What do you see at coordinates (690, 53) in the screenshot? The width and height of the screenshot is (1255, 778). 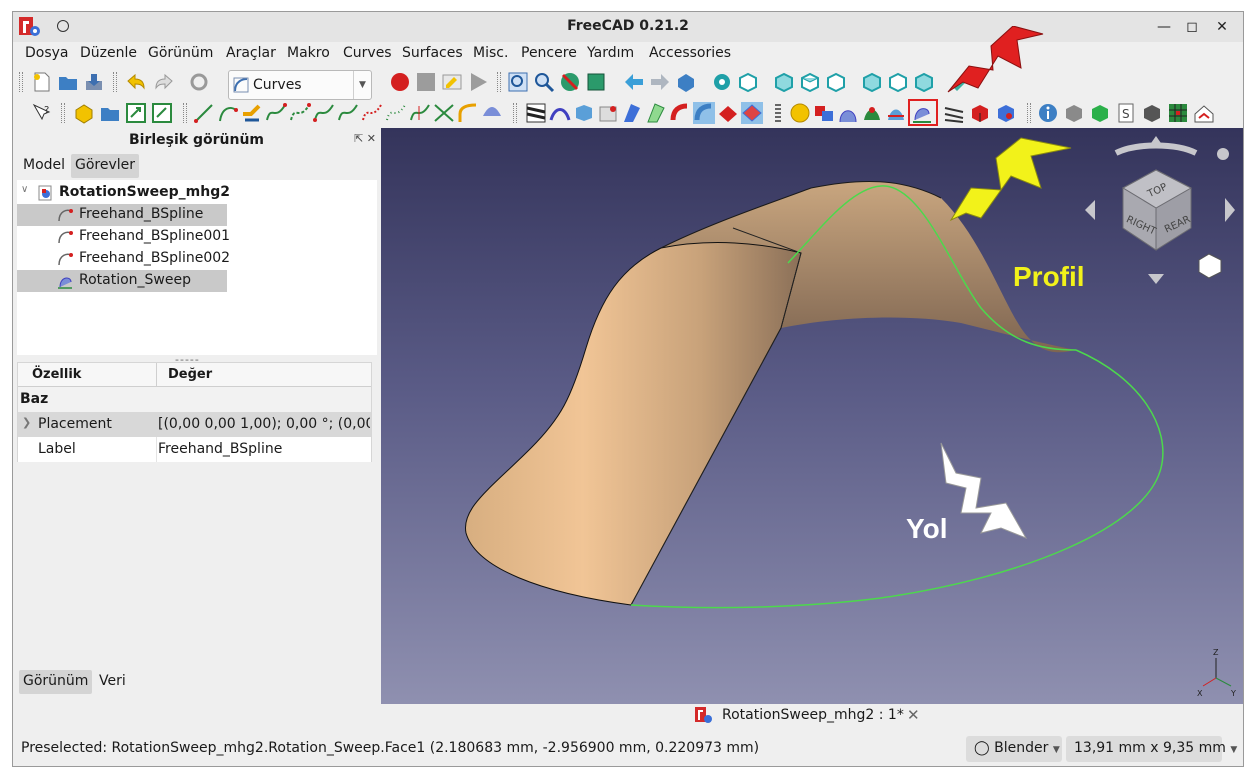 I see `menu-accessories: Accessories` at bounding box center [690, 53].